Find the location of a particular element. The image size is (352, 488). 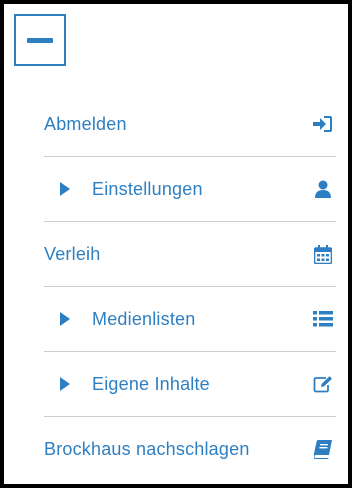

menu-item-label: Einstellungen is located at coordinates (147, 188).